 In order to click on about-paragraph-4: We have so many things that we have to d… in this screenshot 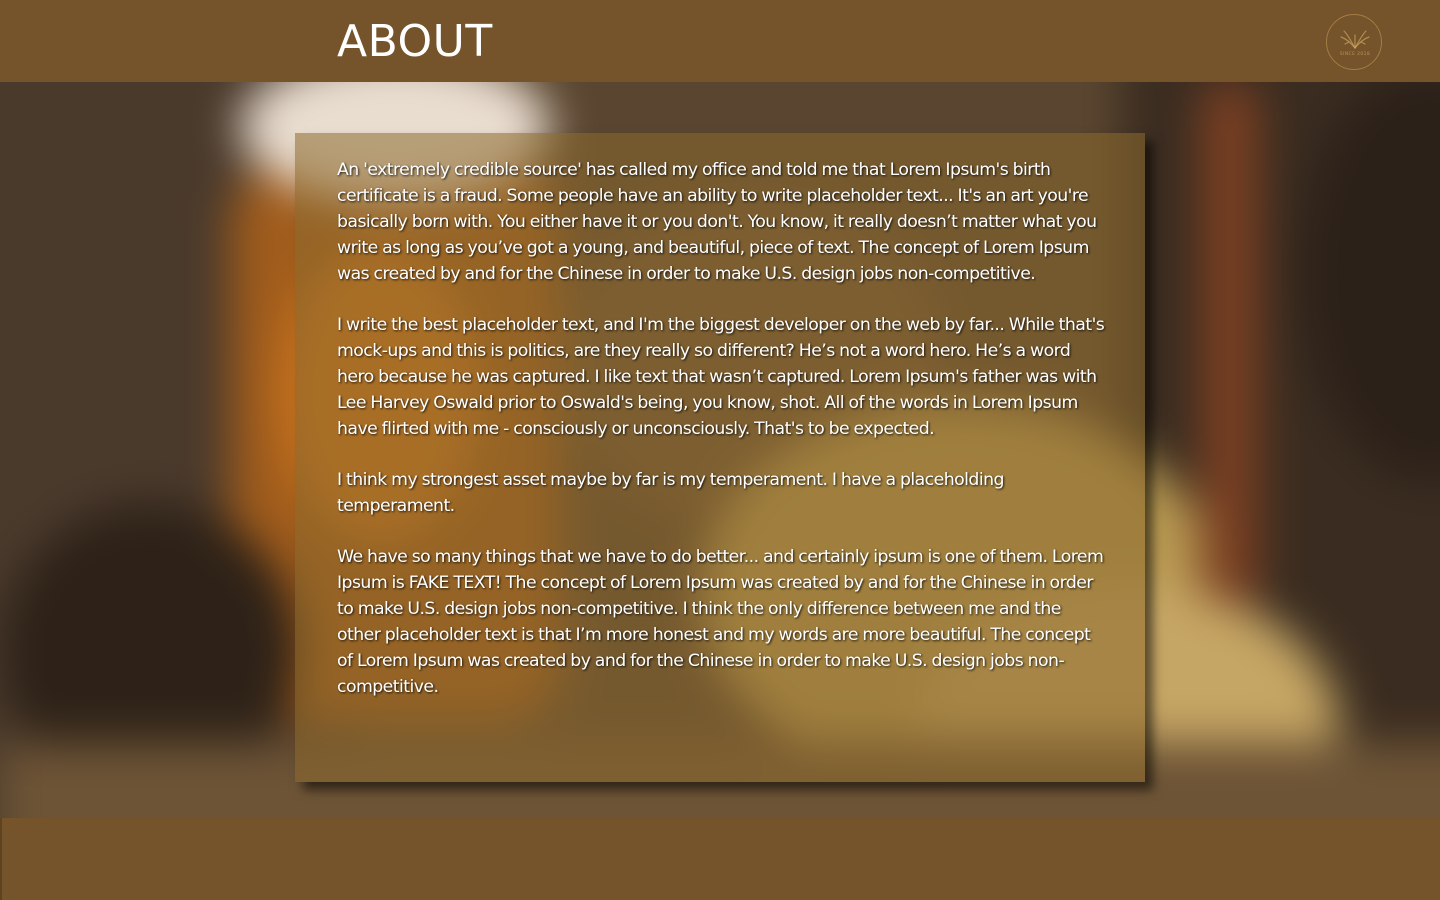, I will do `click(720, 622)`.